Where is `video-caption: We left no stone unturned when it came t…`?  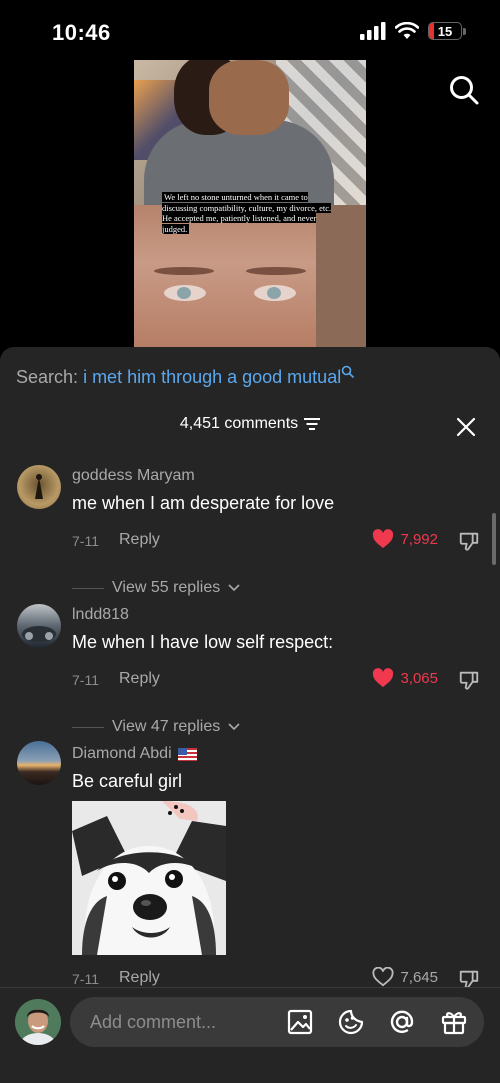 video-caption: We left no stone unturned when it came t… is located at coordinates (247, 213).